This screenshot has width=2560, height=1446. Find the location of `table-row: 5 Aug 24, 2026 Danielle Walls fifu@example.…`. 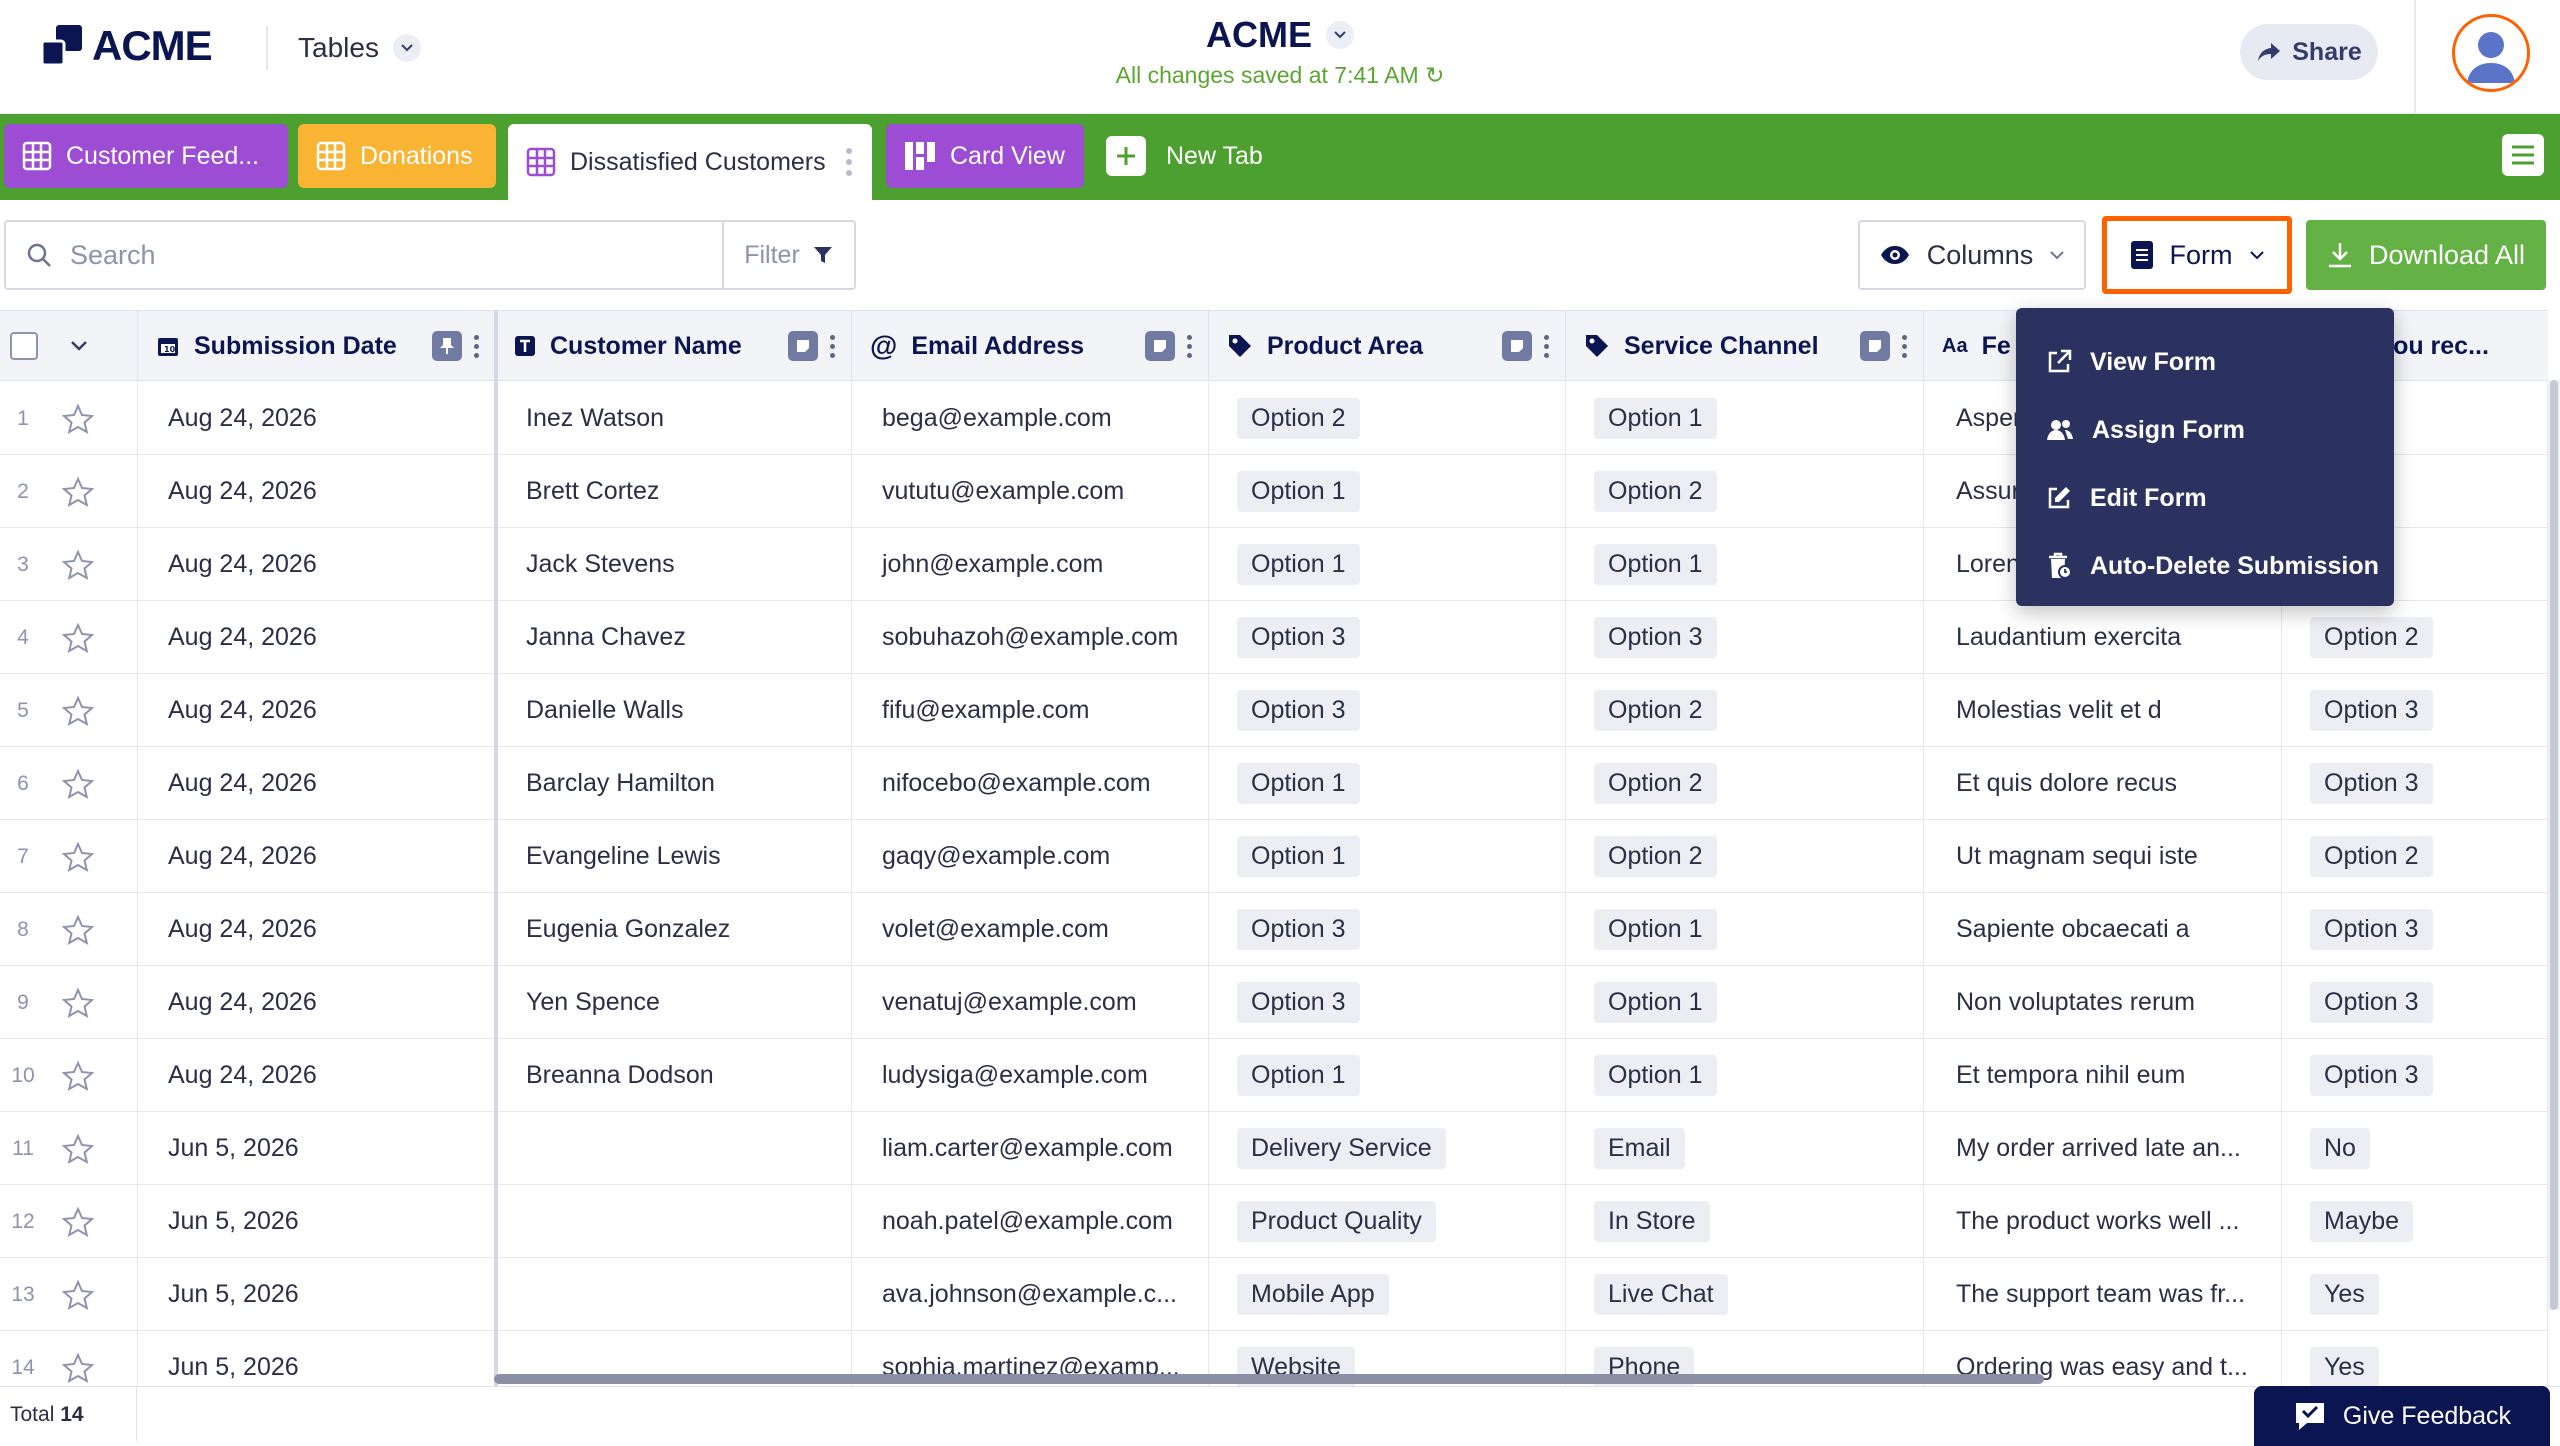

table-row: 5 Aug 24, 2026 Danielle Walls fifu@example.… is located at coordinates (1274, 710).